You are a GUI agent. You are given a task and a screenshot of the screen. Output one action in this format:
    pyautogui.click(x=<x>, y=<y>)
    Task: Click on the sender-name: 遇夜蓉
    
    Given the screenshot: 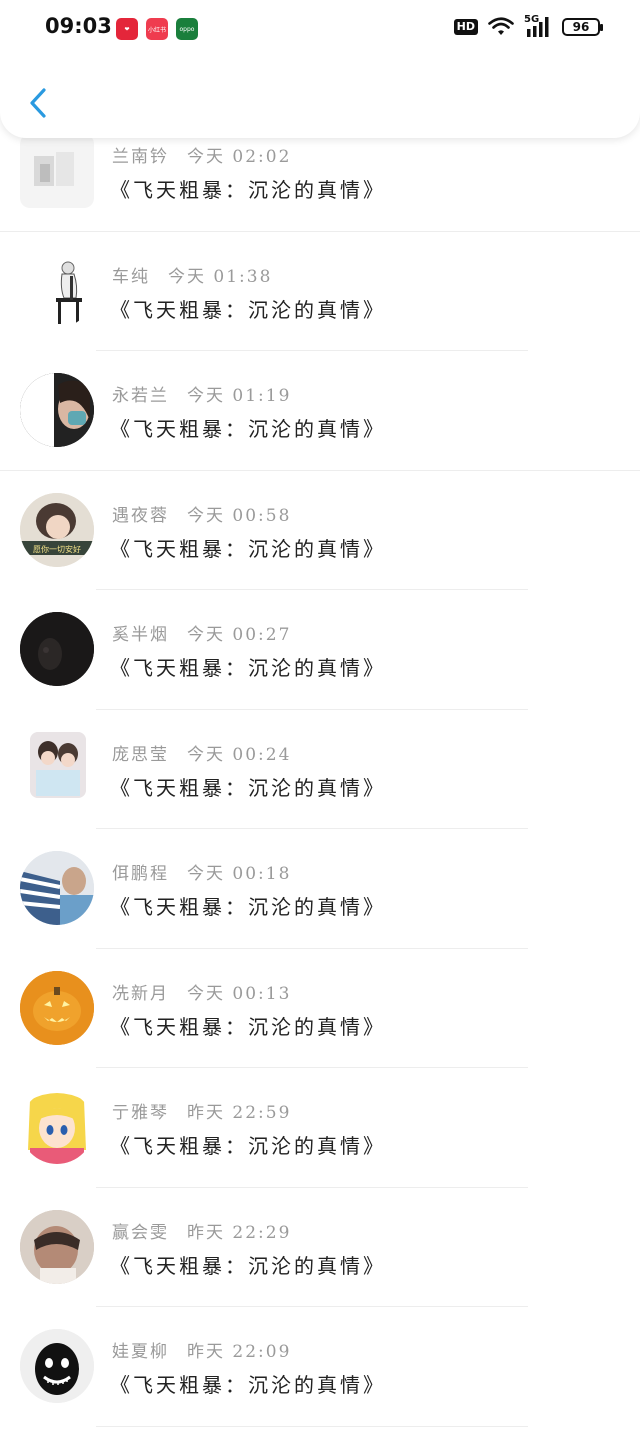 What is the action you would take?
    pyautogui.click(x=140, y=515)
    